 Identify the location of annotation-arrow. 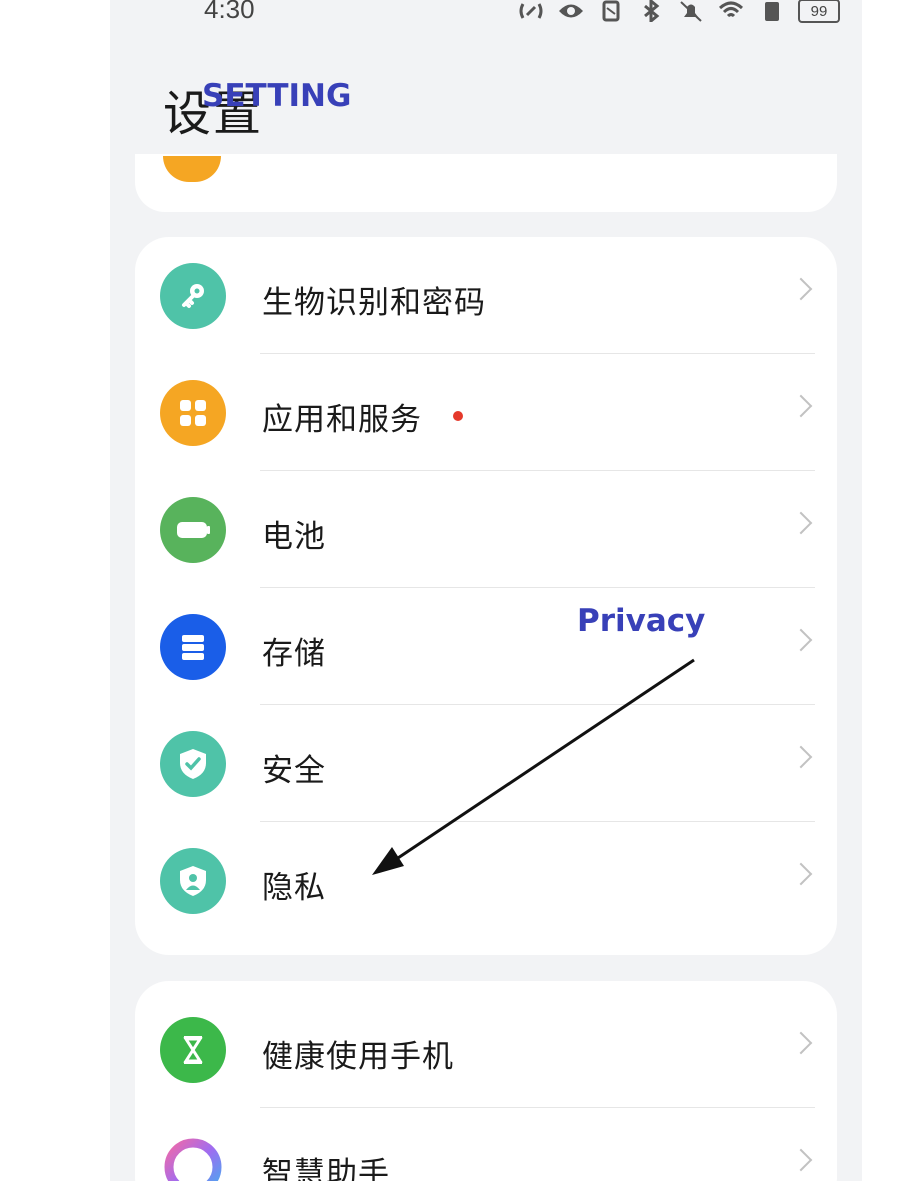
(533, 766).